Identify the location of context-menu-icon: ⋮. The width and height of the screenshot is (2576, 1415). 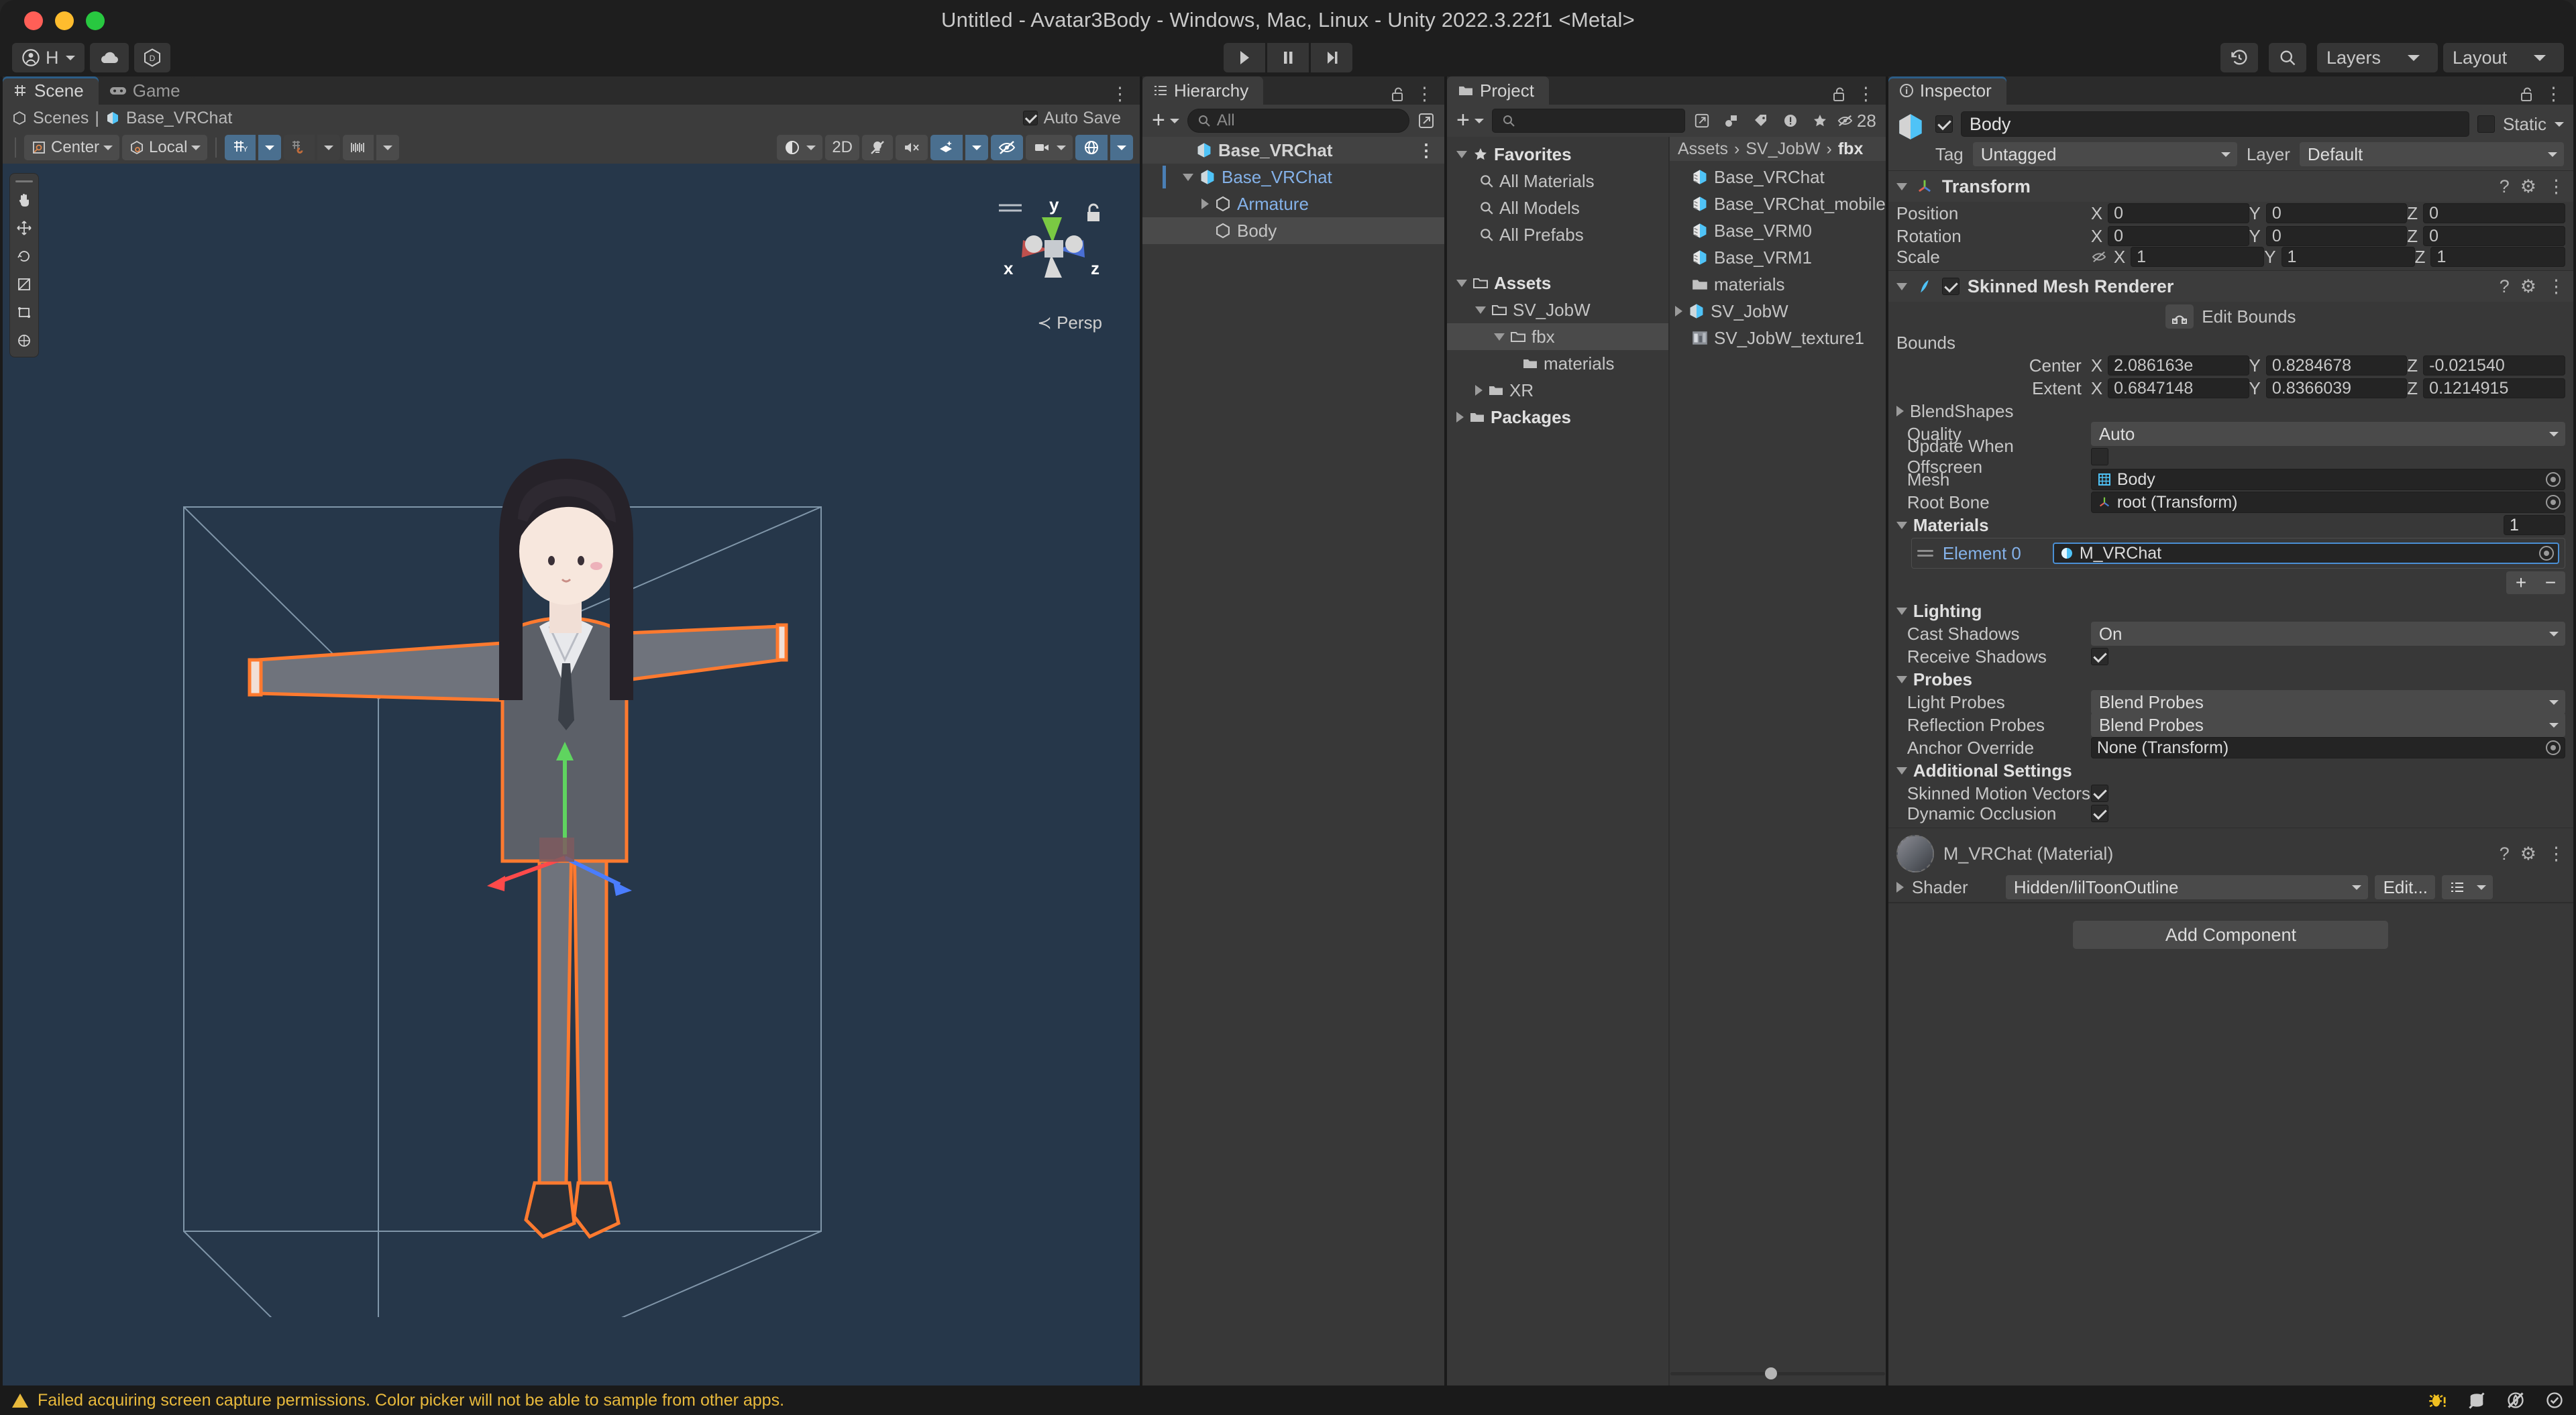
(2556, 186).